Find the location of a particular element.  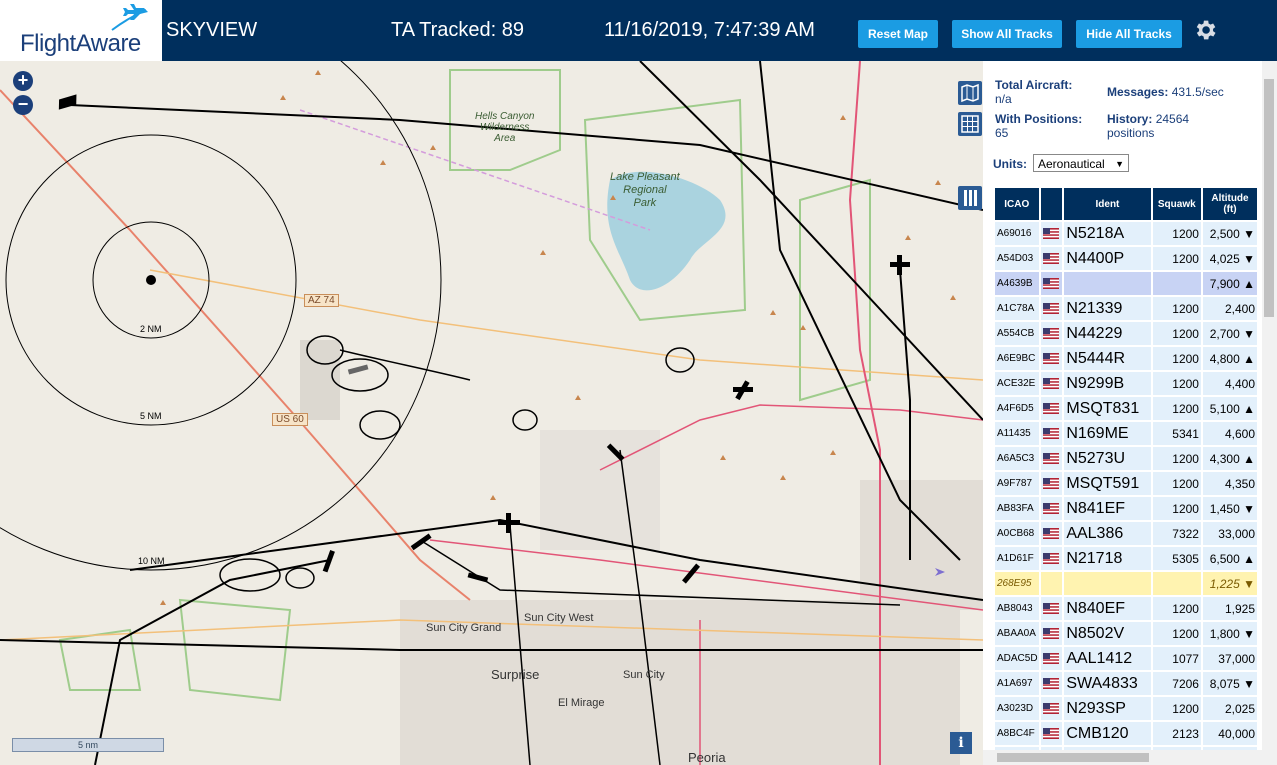

az74-shield: AZ 74 is located at coordinates (321, 300).